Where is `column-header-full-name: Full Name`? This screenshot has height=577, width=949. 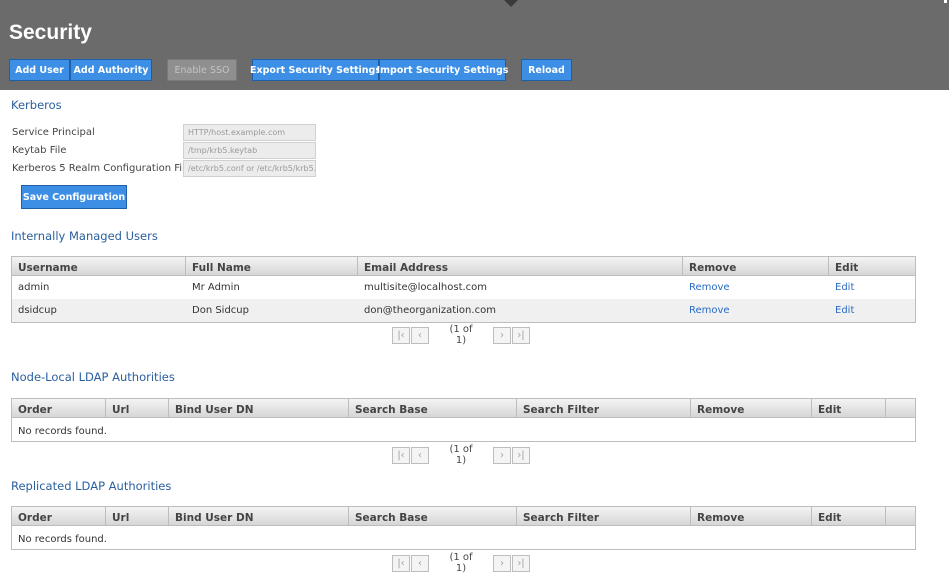 column-header-full-name: Full Name is located at coordinates (272, 266).